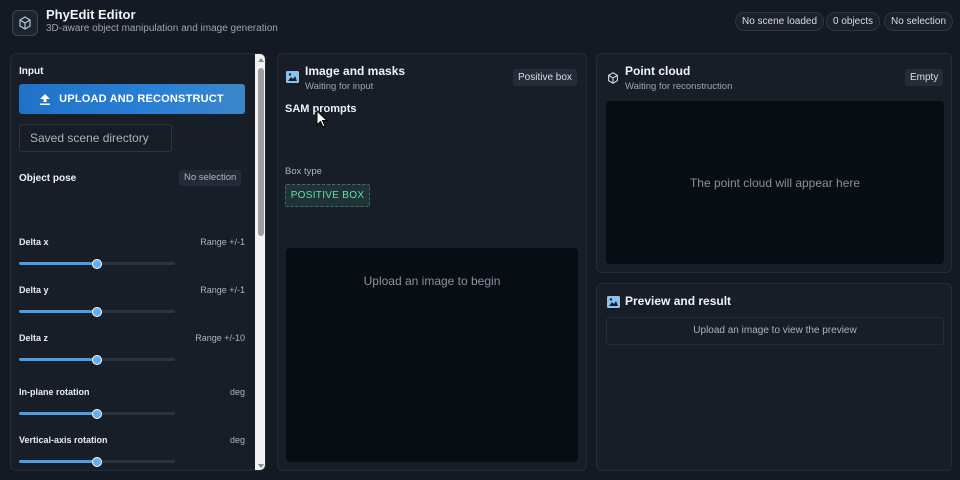 The image size is (960, 480). Describe the element at coordinates (261, 466) in the screenshot. I see `scroll-down-arrow-icon` at that location.